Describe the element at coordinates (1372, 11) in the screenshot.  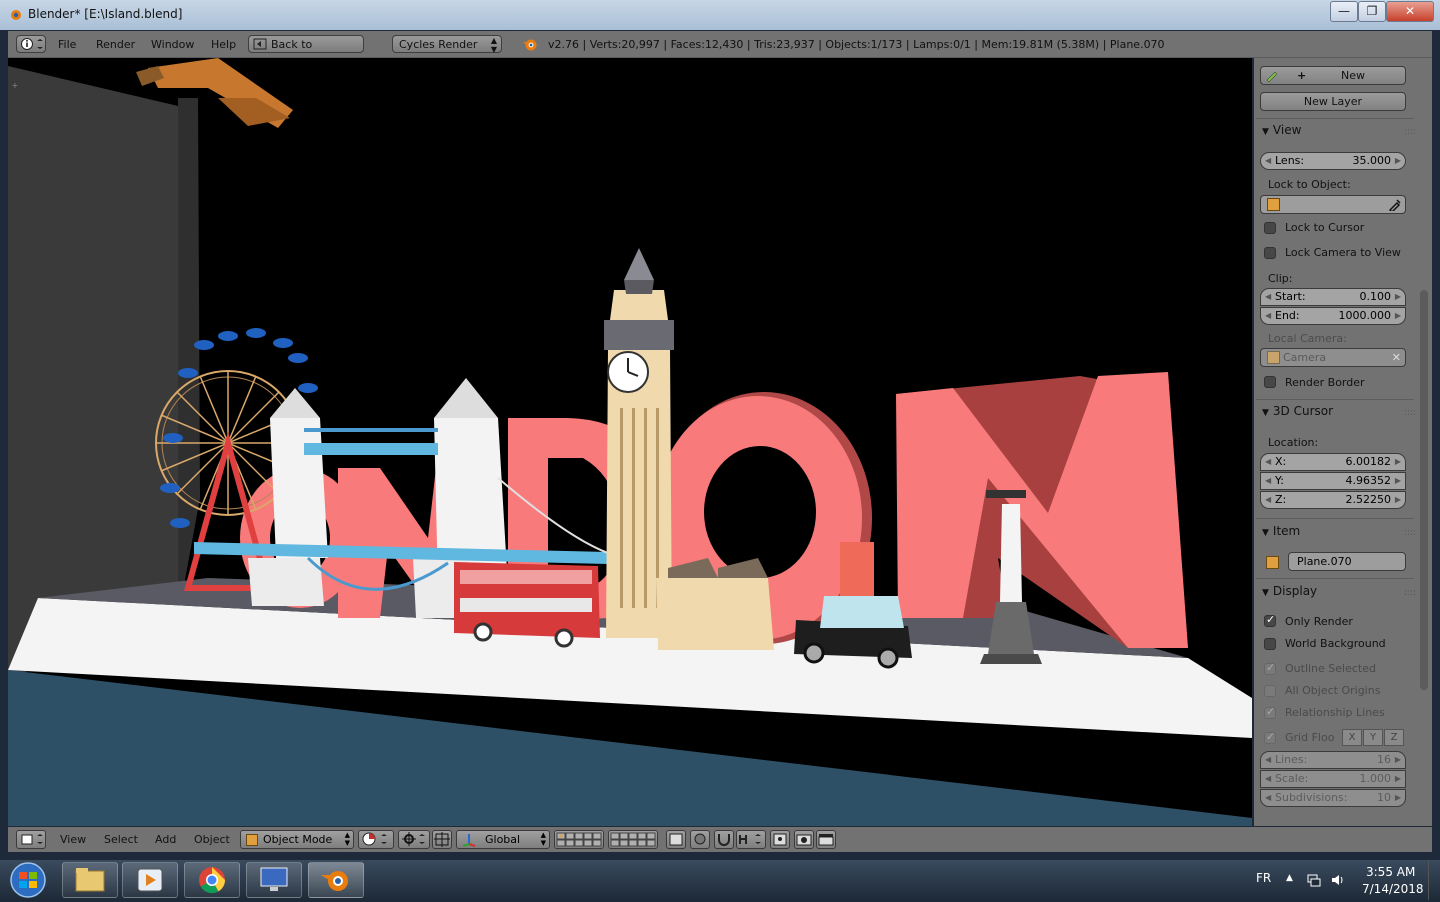
I see `maximize-button: ❐` at that location.